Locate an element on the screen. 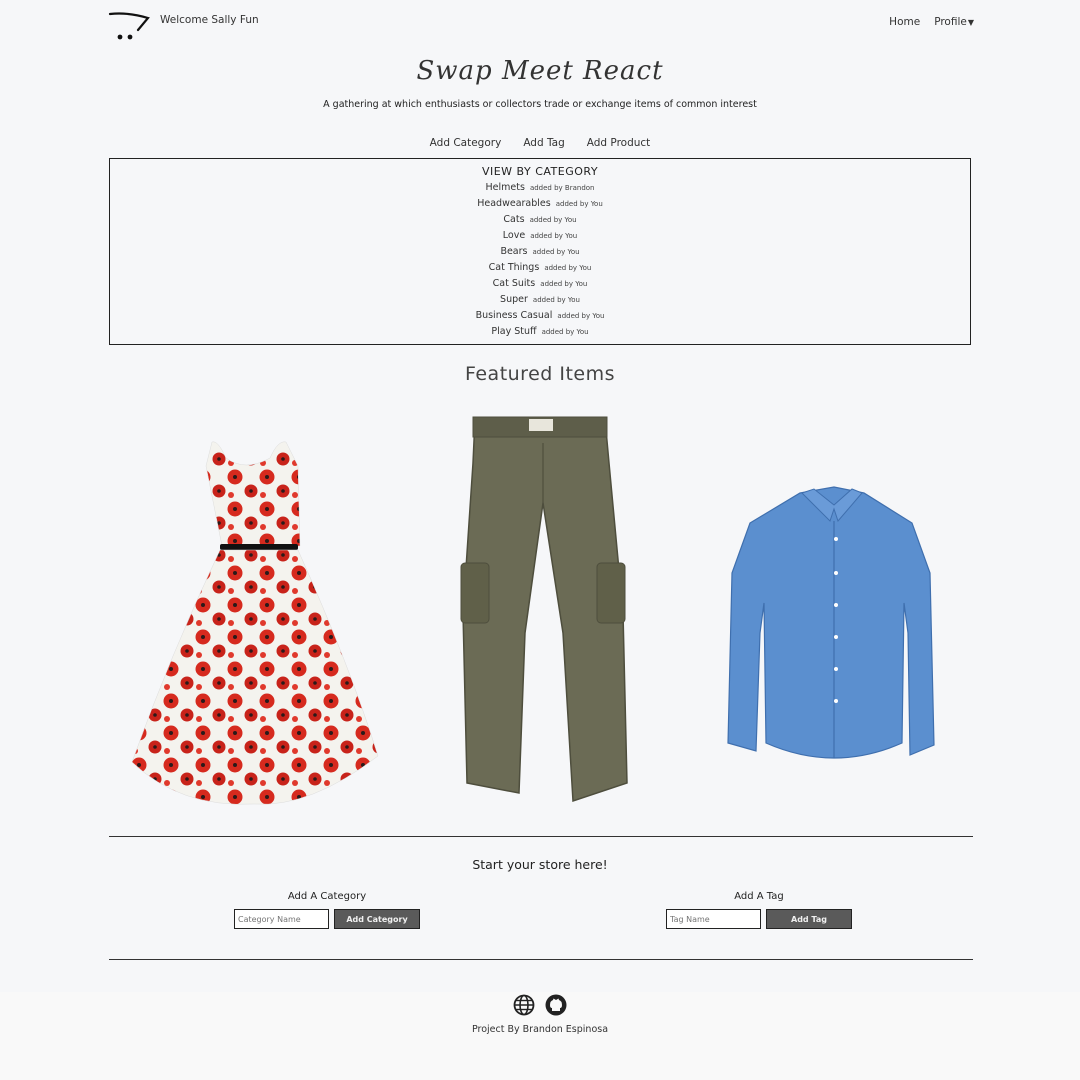 This screenshot has height=1080, width=1080. category-item: Cat Suits added by You is located at coordinates (540, 284).